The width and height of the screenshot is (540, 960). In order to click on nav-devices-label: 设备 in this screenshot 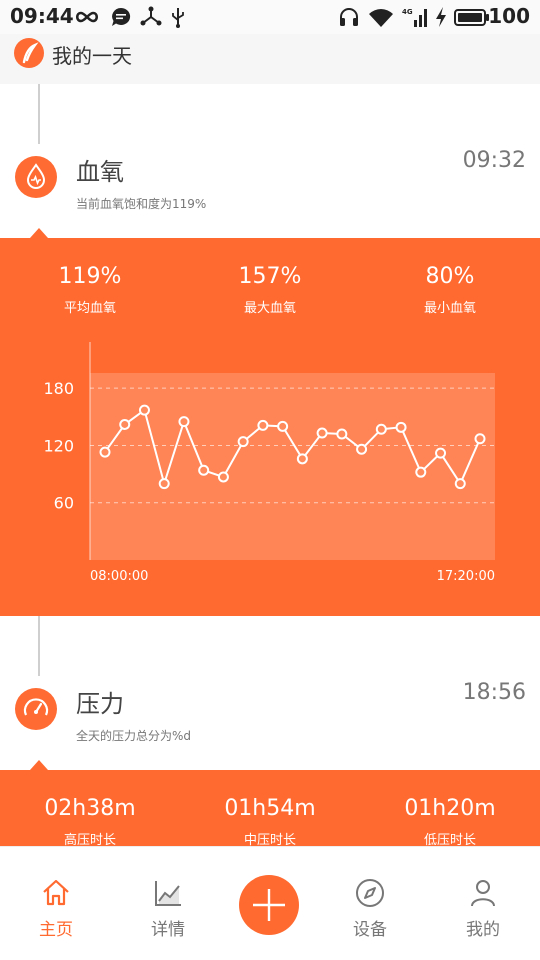, I will do `click(370, 930)`.